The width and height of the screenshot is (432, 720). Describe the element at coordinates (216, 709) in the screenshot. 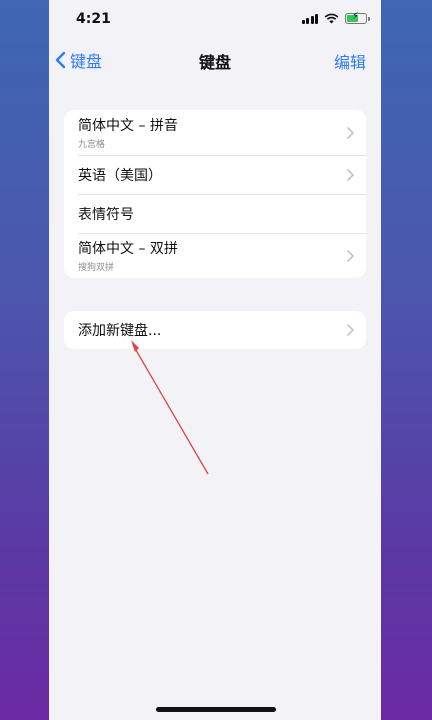

I see `home-indicator` at that location.